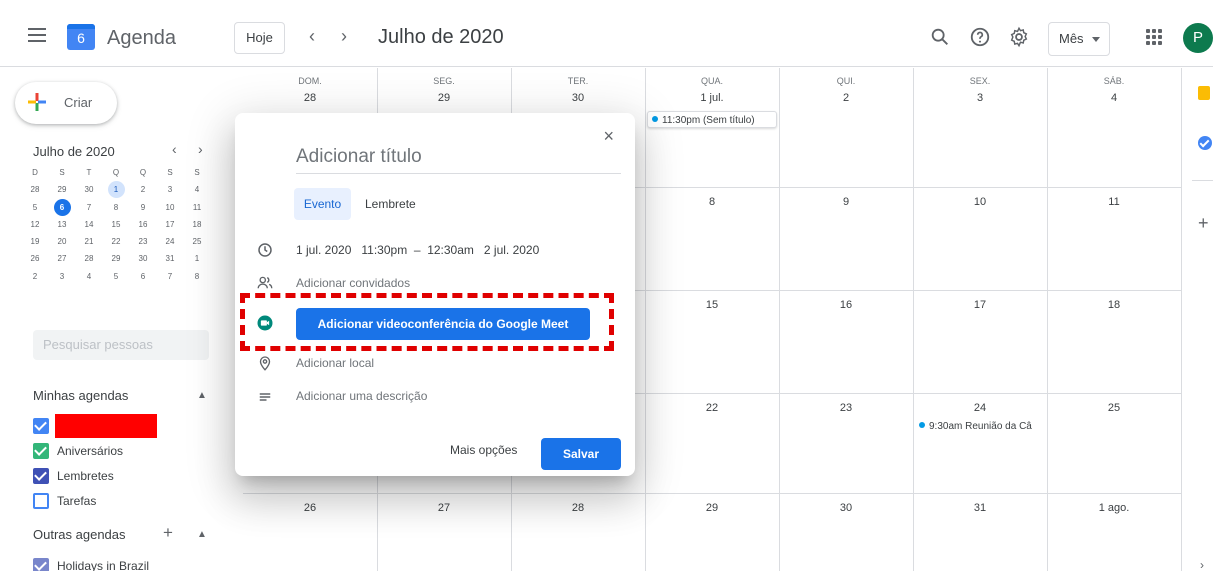  Describe the element at coordinates (312, 36) in the screenshot. I see `prev-month-button: ‹` at that location.